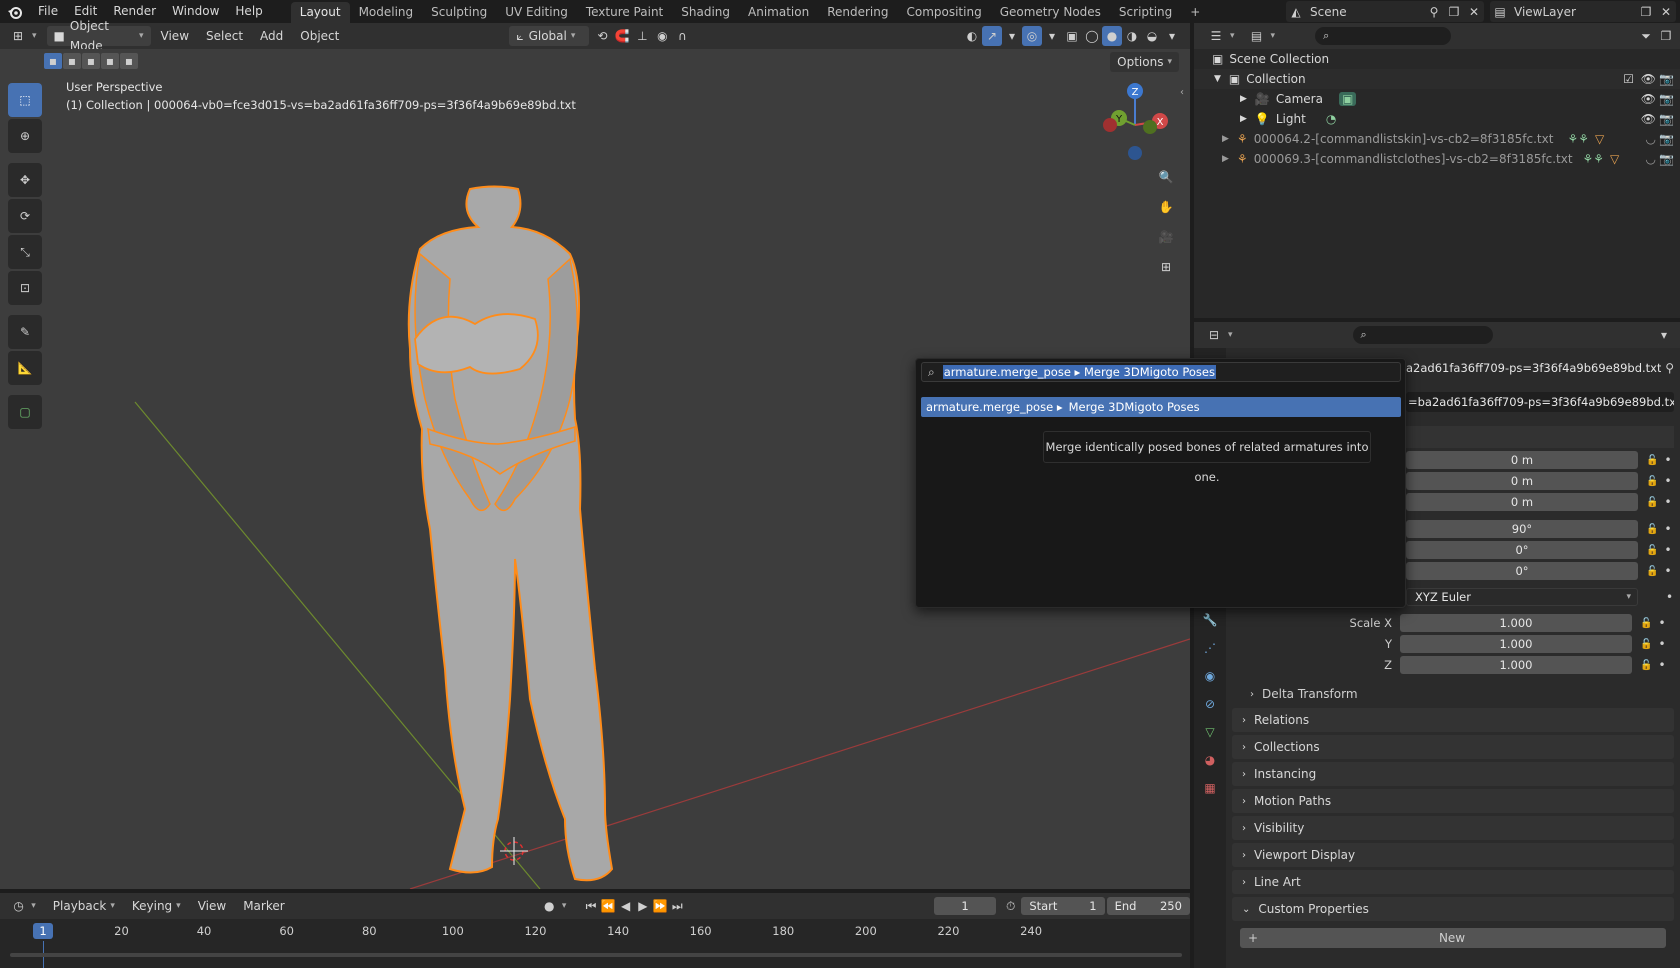  I want to click on snap-target-icon: ⊥, so click(642, 36).